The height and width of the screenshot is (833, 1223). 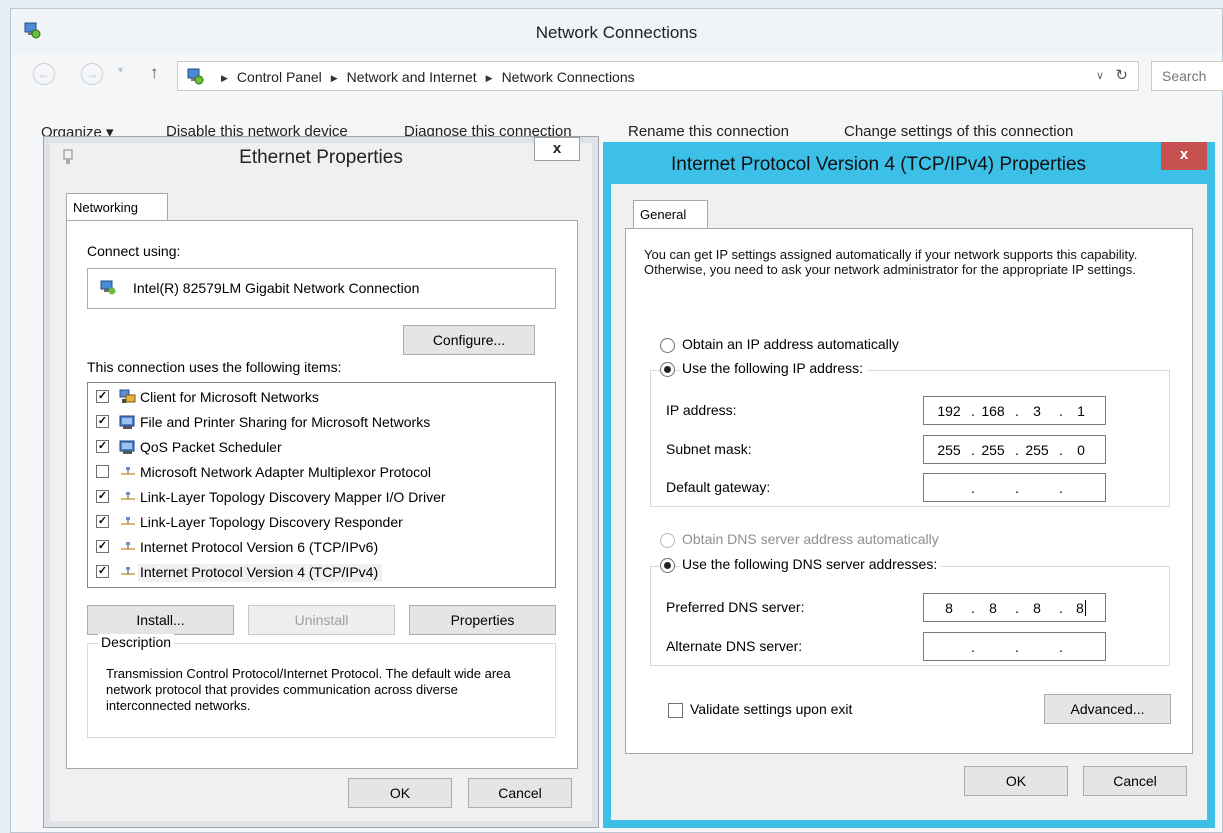 What do you see at coordinates (108, 287) in the screenshot?
I see `network-adapter-icon` at bounding box center [108, 287].